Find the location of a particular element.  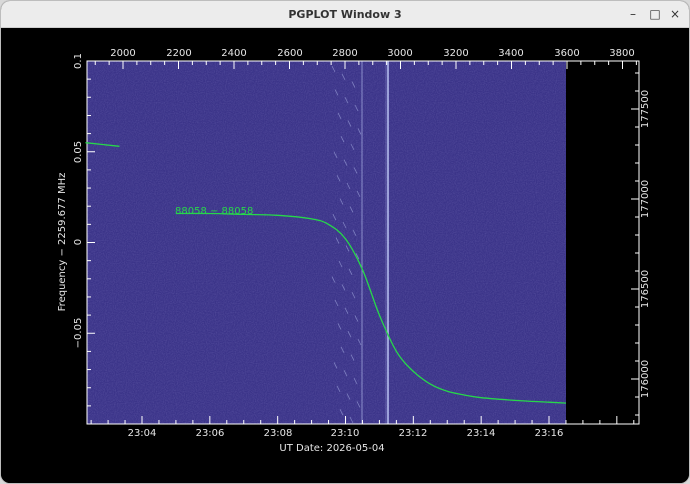

minimize-icon: – is located at coordinates (633, 14).